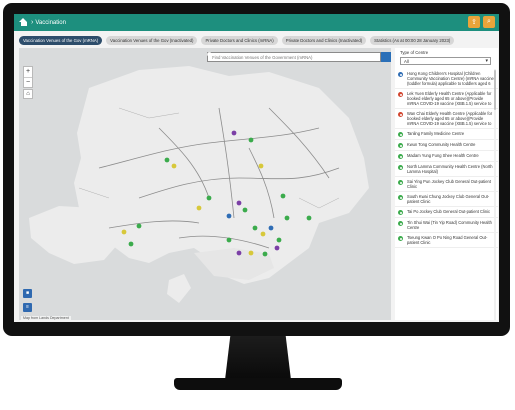 The image size is (515, 410). Describe the element at coordinates (441, 144) in the screenshot. I see `list-item-label: Kwun Tong Community Health Centre` at that location.